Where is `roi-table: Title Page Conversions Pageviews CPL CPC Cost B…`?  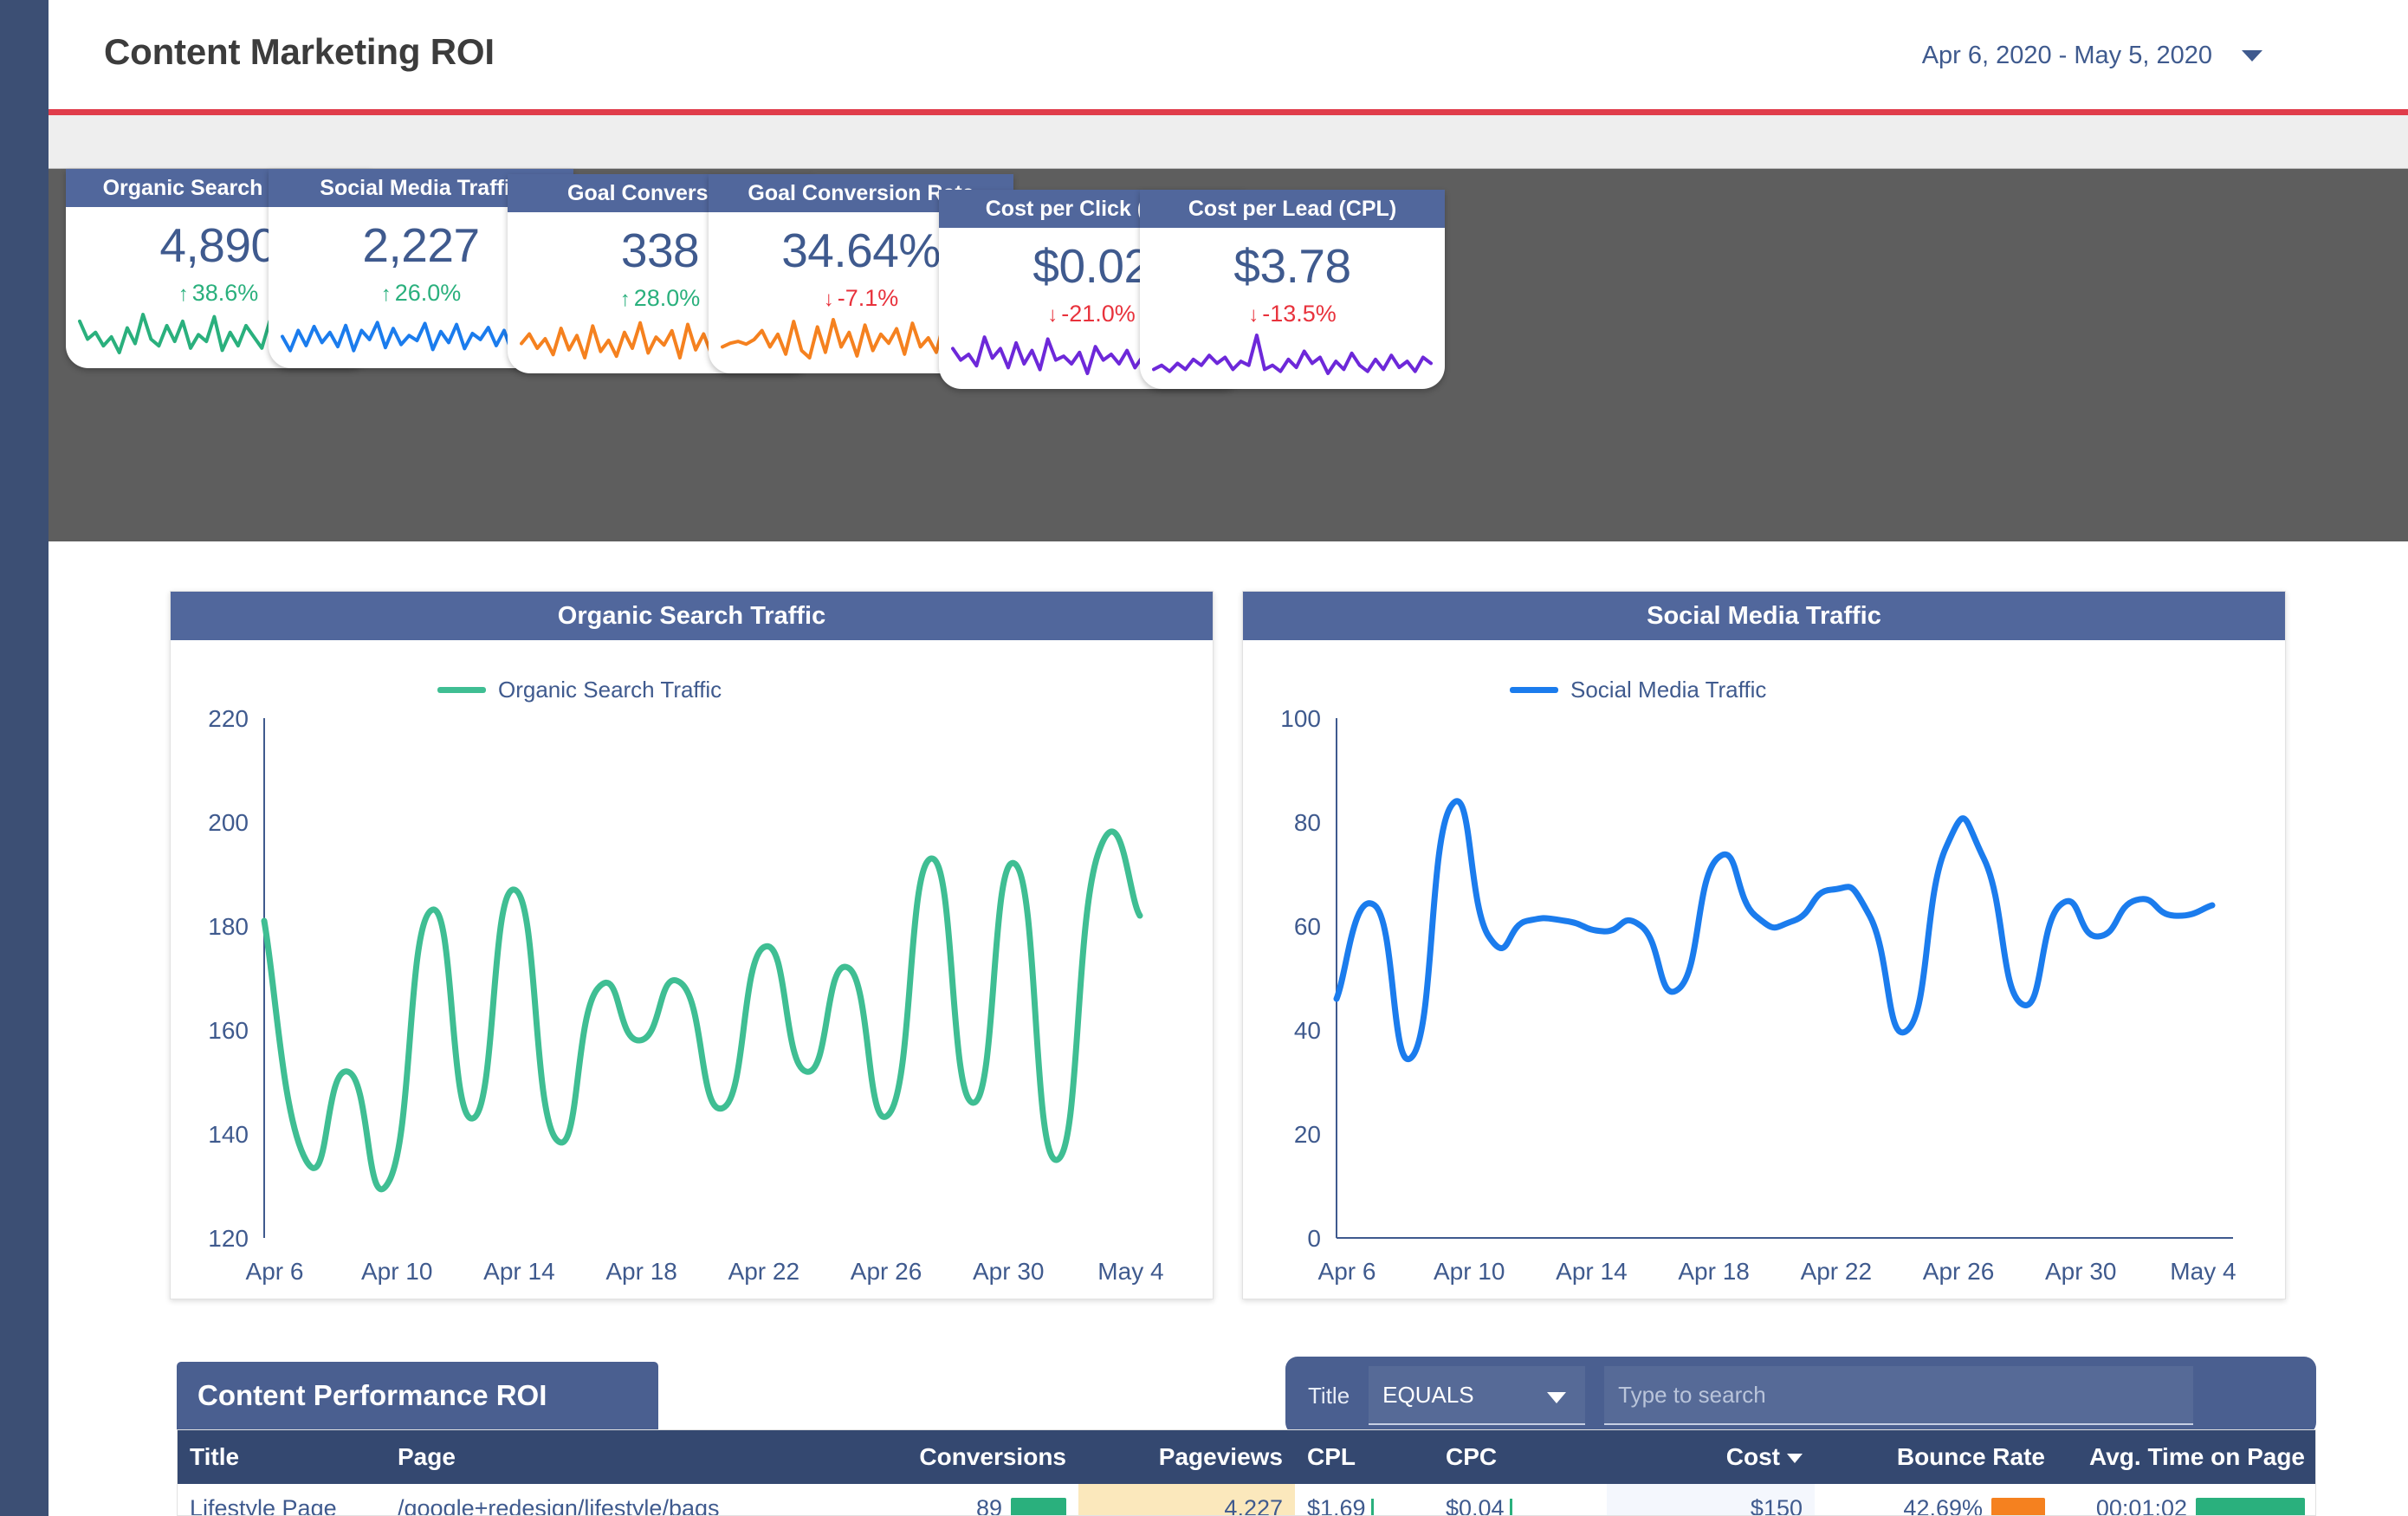 roi-table: Title Page Conversions Pageviews CPL CPC Cost B… is located at coordinates (1246, 1473).